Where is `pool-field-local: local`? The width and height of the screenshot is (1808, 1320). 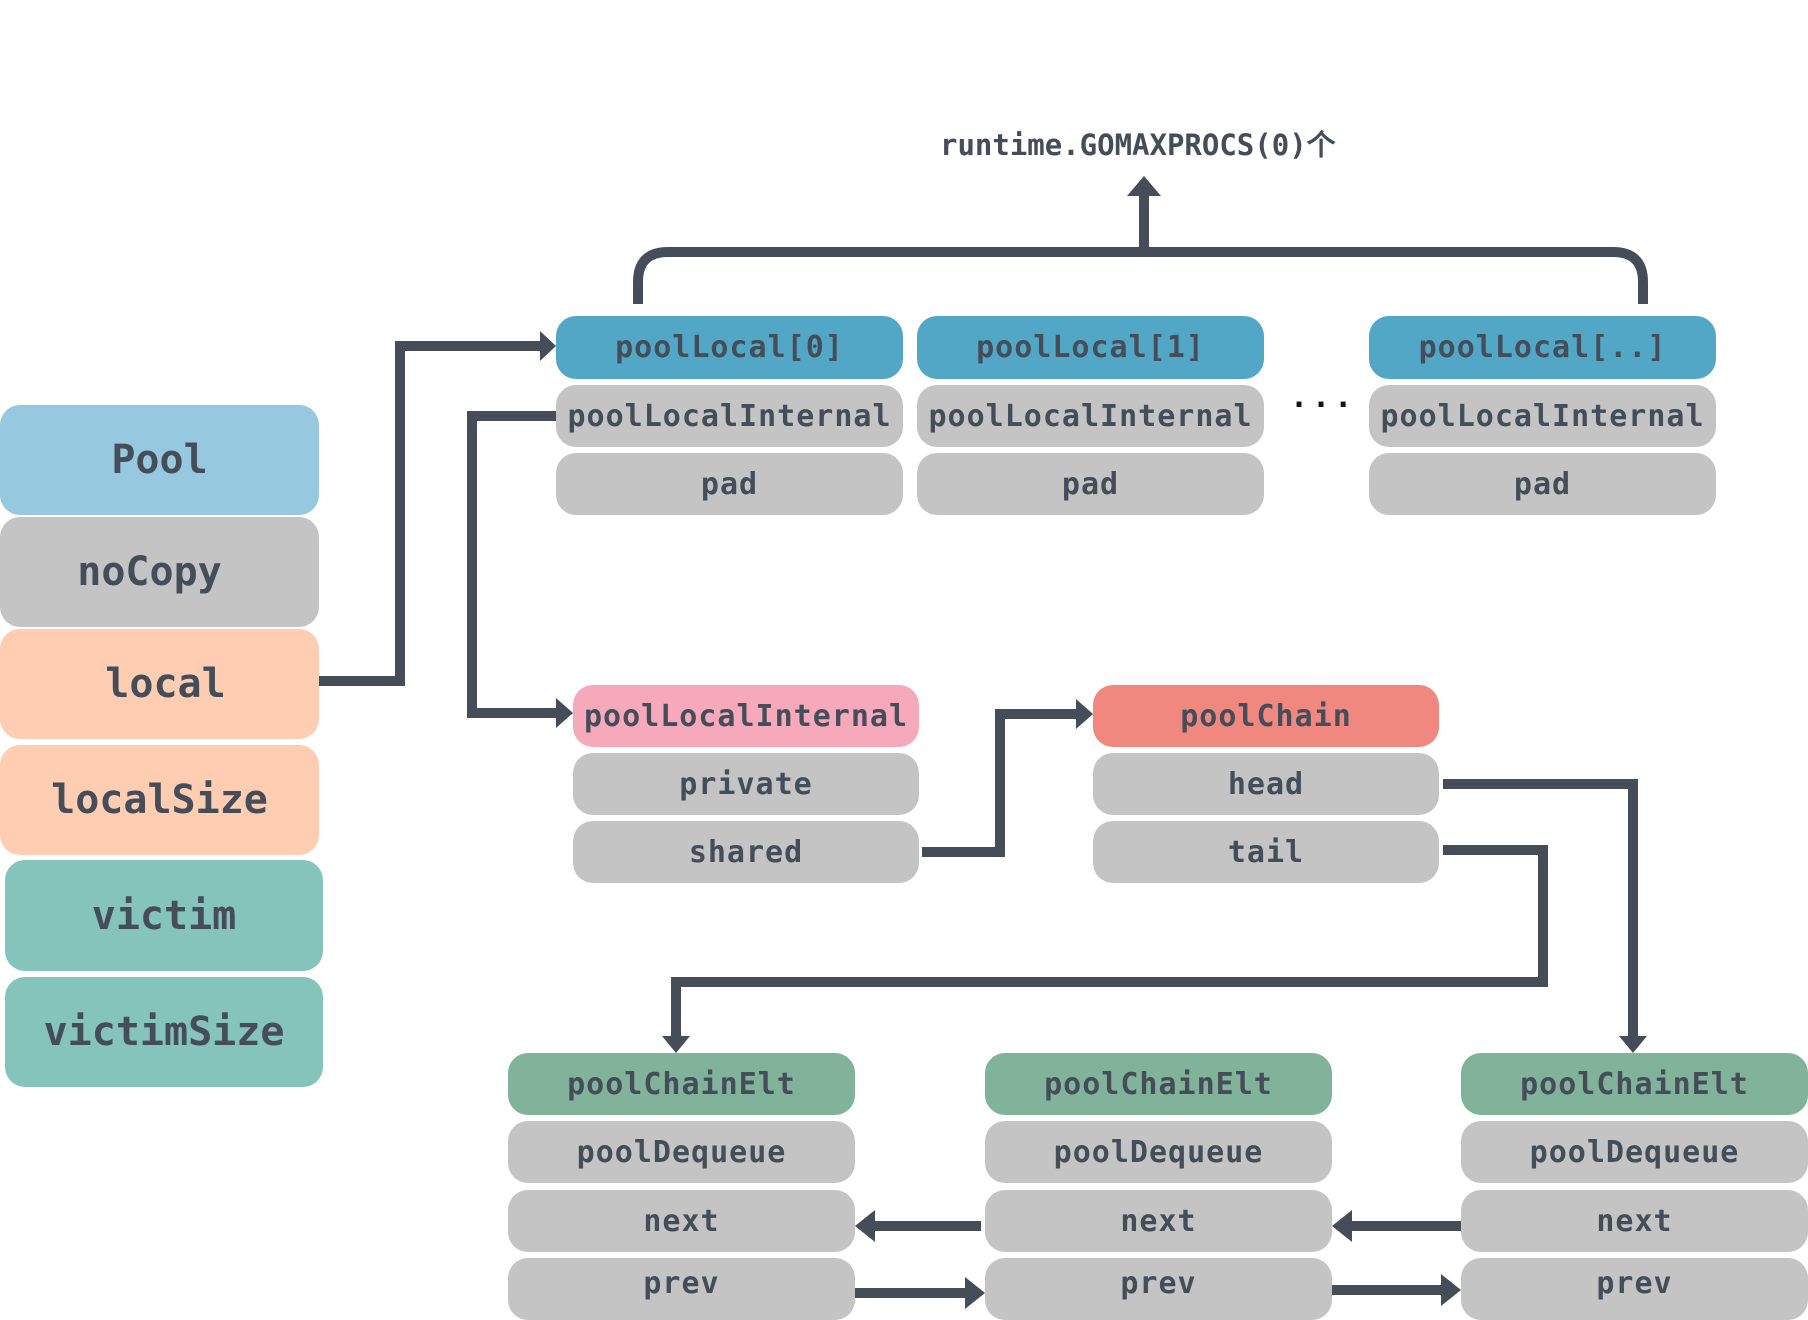 pool-field-local: local is located at coordinates (159, 684).